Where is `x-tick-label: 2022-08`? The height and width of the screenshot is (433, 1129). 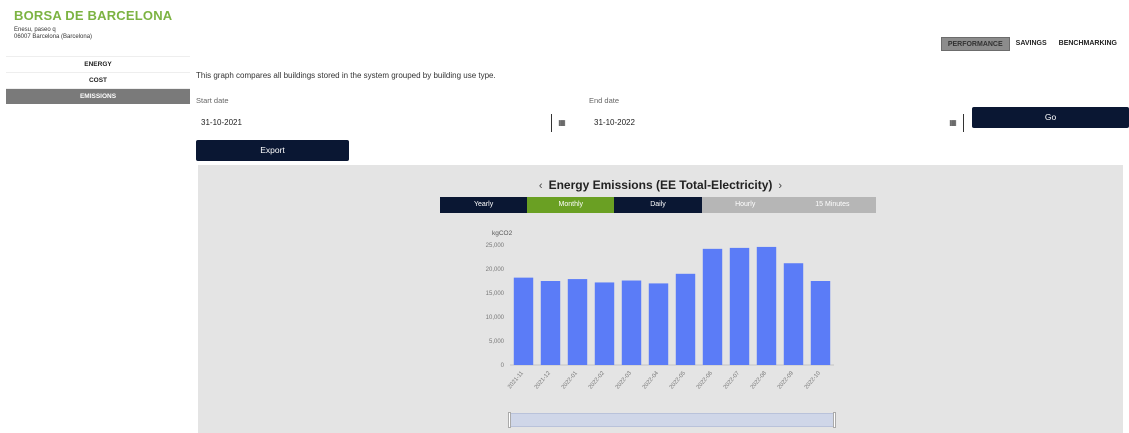
x-tick-label: 2022-08 is located at coordinates (759, 380).